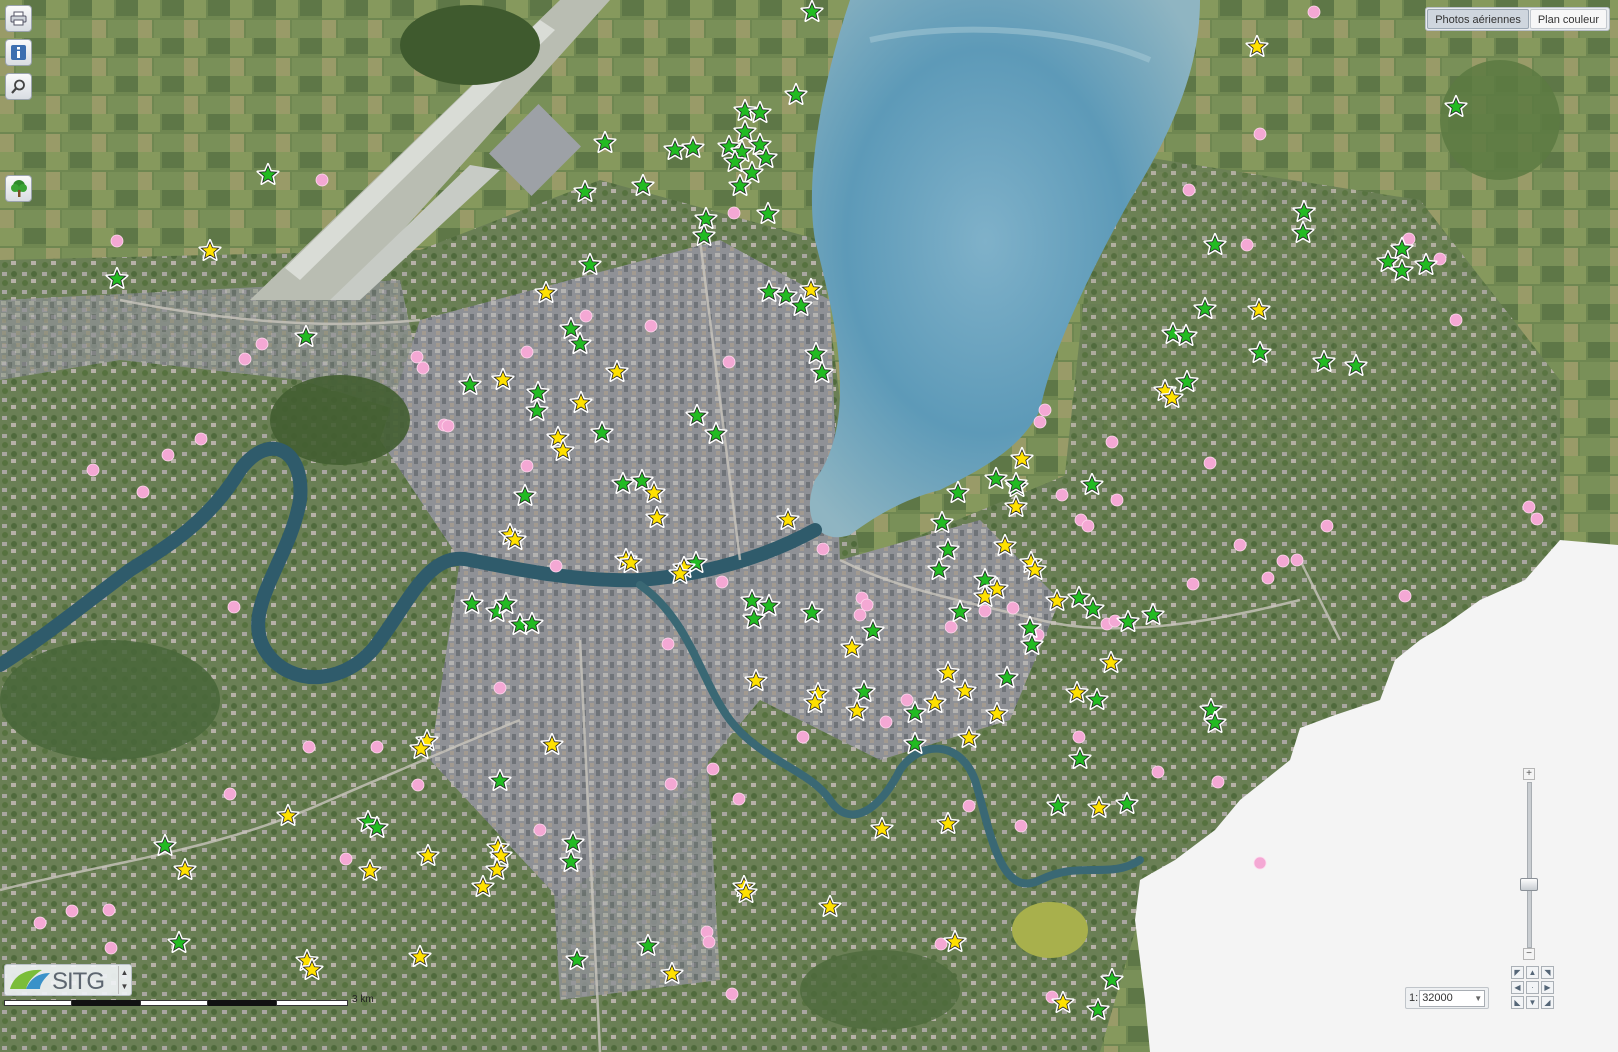 The width and height of the screenshot is (1618, 1052). Describe the element at coordinates (1517, 1002) in the screenshot. I see `pan-sw-button: ◣` at that location.